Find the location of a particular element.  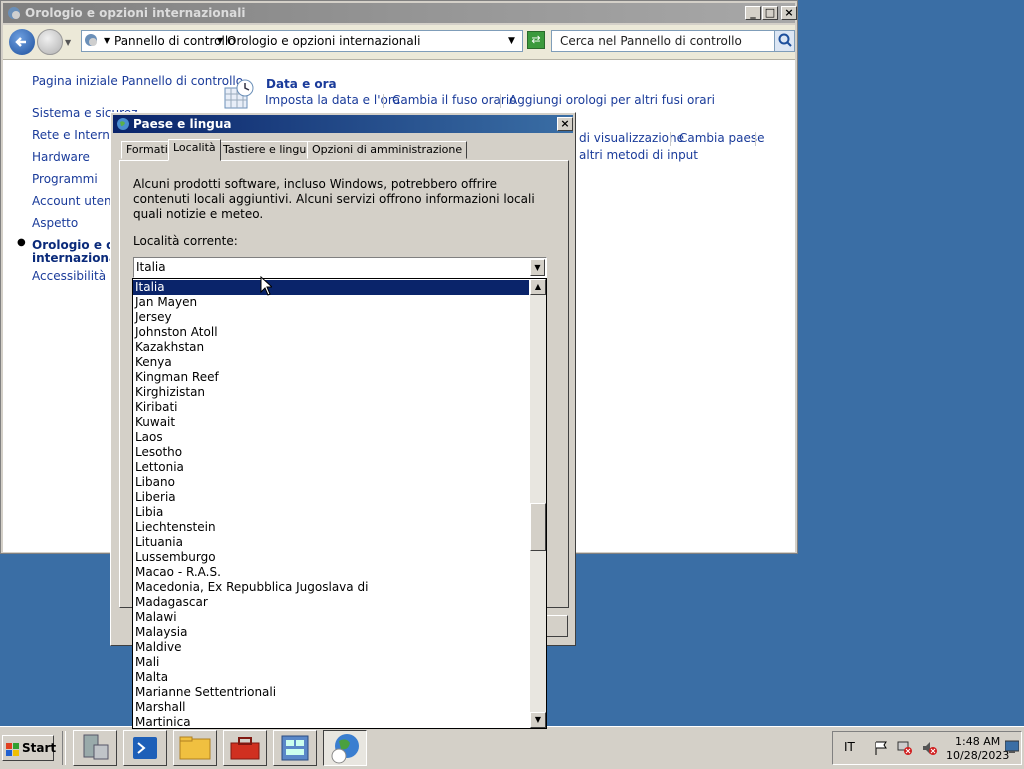

taskbar-toolbox is located at coordinates (245, 748).